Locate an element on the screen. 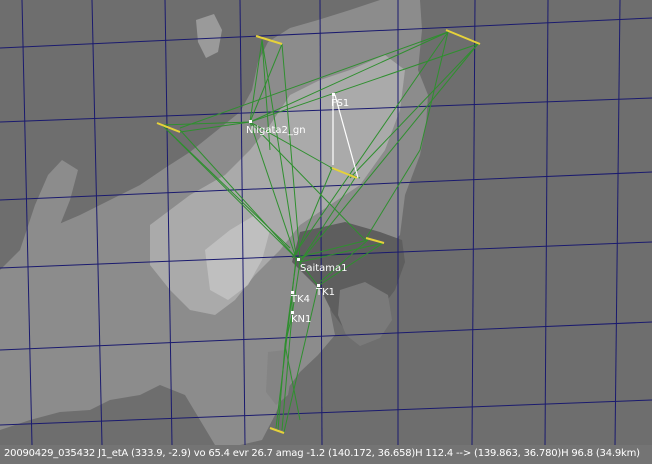  station-label-tk4: TK4 is located at coordinates (300, 299).